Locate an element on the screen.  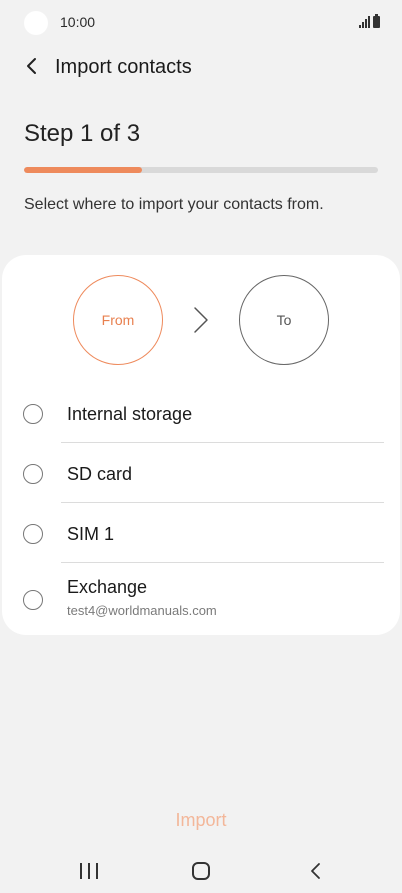
option-exchange: Exchange test4@worldmanuals.com is located at coordinates (201, 595).